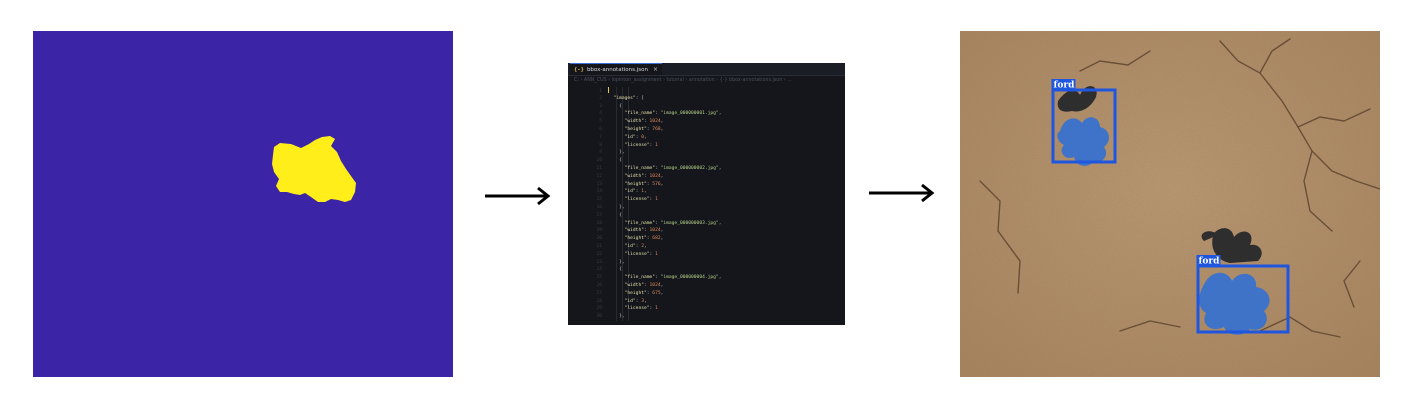  Describe the element at coordinates (656, 293) in the screenshot. I see `code-token: 675` at that location.